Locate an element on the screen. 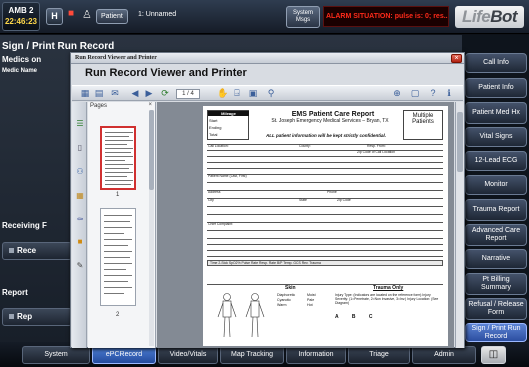 This screenshot has height=367, width=529. system-messages-button: System Msgs is located at coordinates (303, 17).